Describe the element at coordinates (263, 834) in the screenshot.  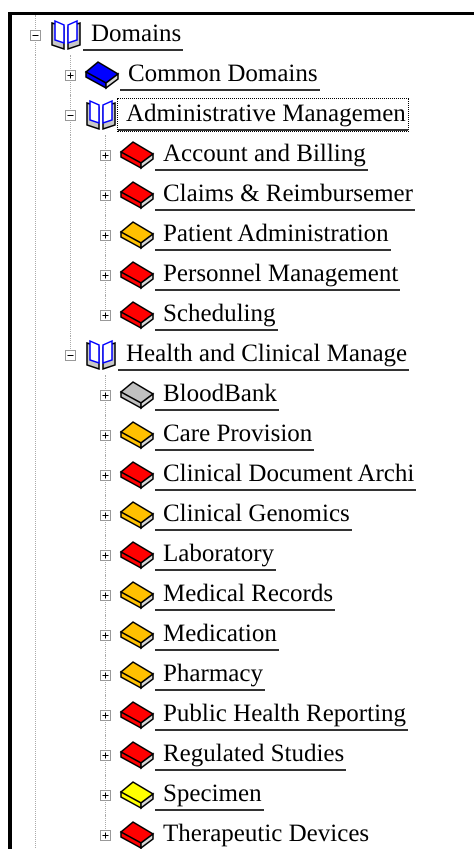
I see `tree-item: Therapeutic Devices` at that location.